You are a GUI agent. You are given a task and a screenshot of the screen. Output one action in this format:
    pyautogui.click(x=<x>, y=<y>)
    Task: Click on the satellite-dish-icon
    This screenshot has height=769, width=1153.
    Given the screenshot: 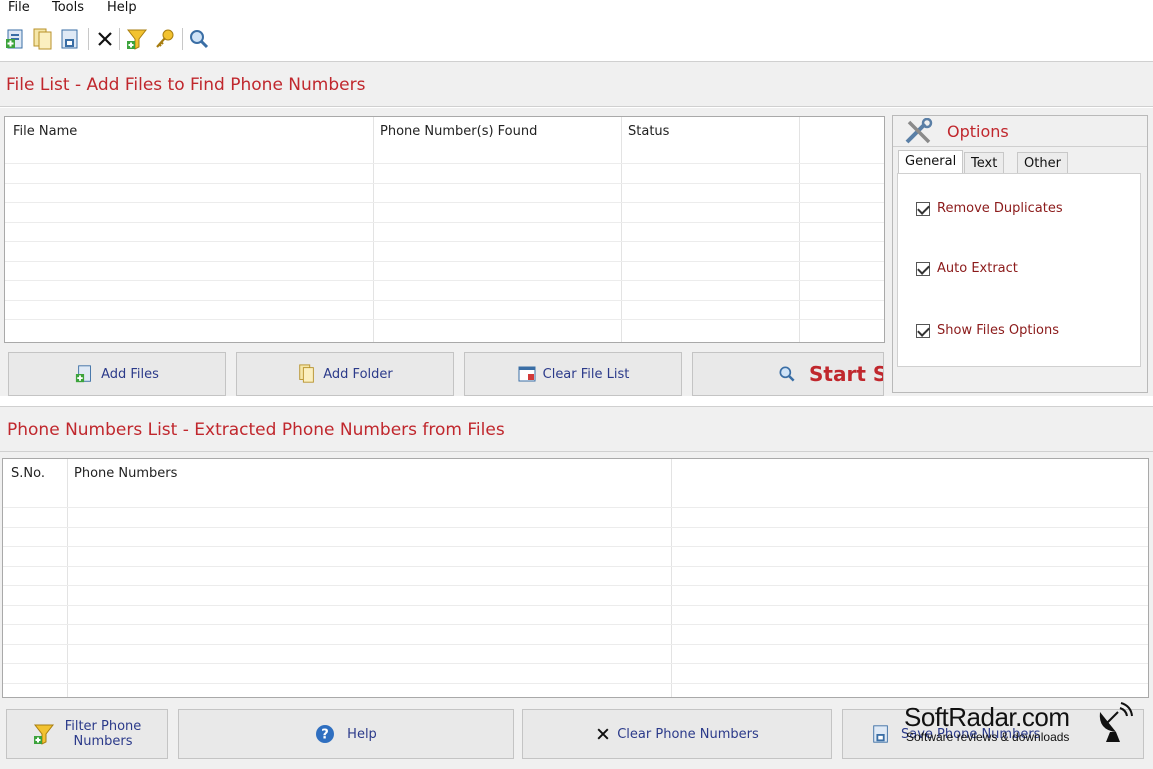 What is the action you would take?
    pyautogui.click(x=1114, y=725)
    